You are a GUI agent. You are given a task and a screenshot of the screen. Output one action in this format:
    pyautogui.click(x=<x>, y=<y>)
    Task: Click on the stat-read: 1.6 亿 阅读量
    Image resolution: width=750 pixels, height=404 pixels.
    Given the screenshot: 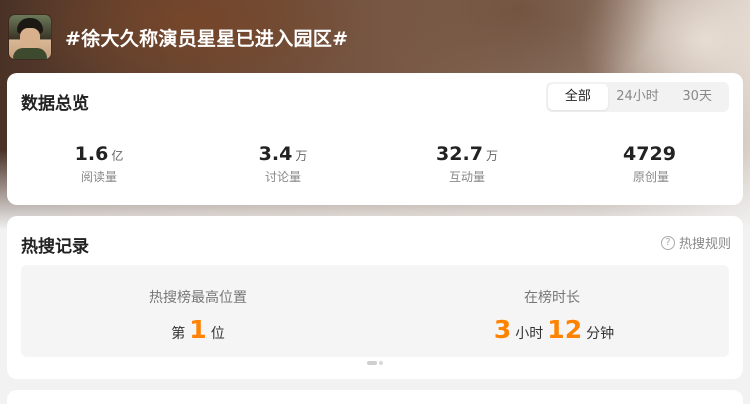 What is the action you would take?
    pyautogui.click(x=99, y=164)
    